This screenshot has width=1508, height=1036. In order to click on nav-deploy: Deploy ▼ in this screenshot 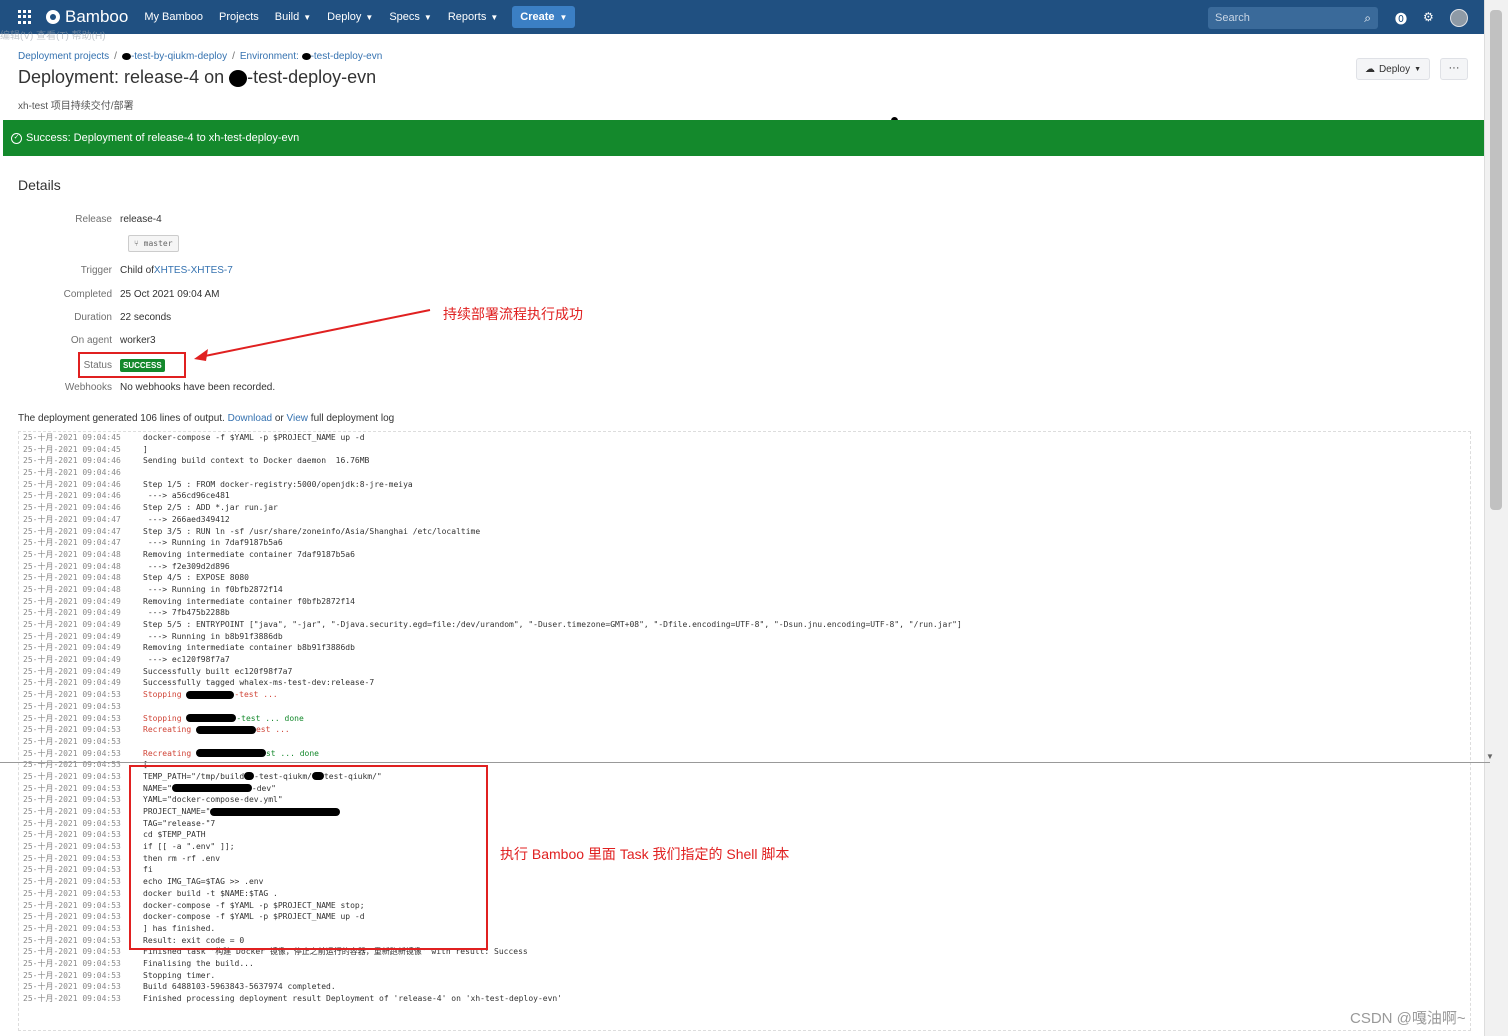, I will do `click(350, 17)`.